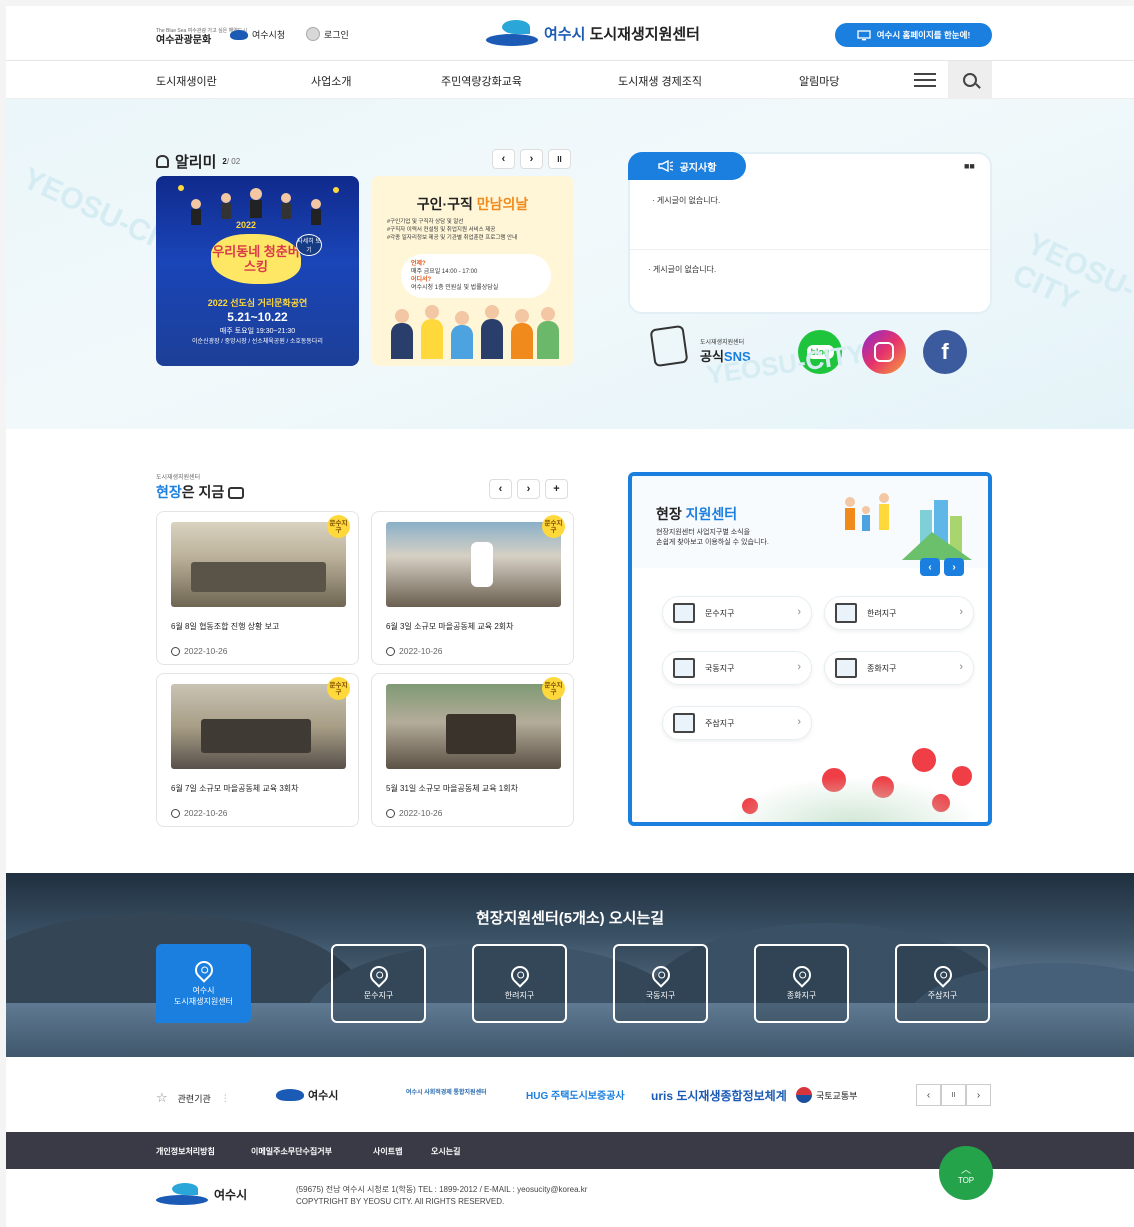 The width and height of the screenshot is (1134, 1227). Describe the element at coordinates (203, 983) in the screenshot. I see `location-main-center: 여수시 도시재생지원센터` at that location.